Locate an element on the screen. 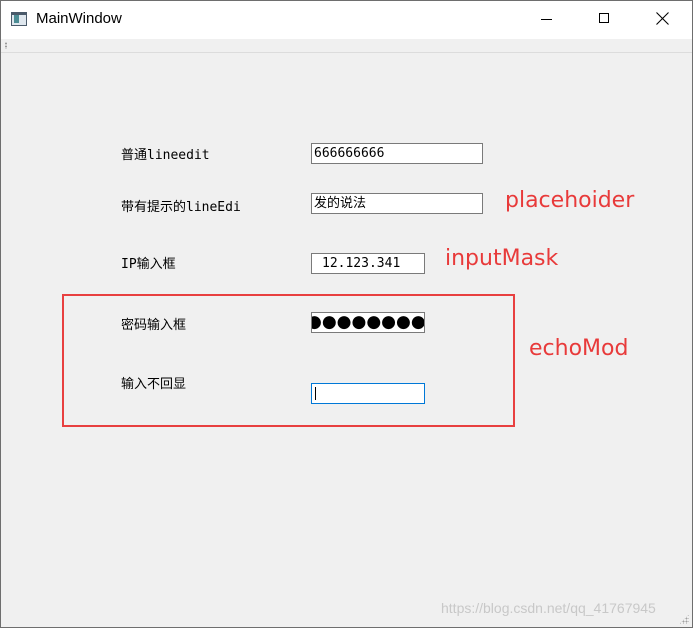 Image resolution: width=693 pixels, height=628 pixels. password-lineedit-masked: ●●●●●●●● is located at coordinates (368, 322).